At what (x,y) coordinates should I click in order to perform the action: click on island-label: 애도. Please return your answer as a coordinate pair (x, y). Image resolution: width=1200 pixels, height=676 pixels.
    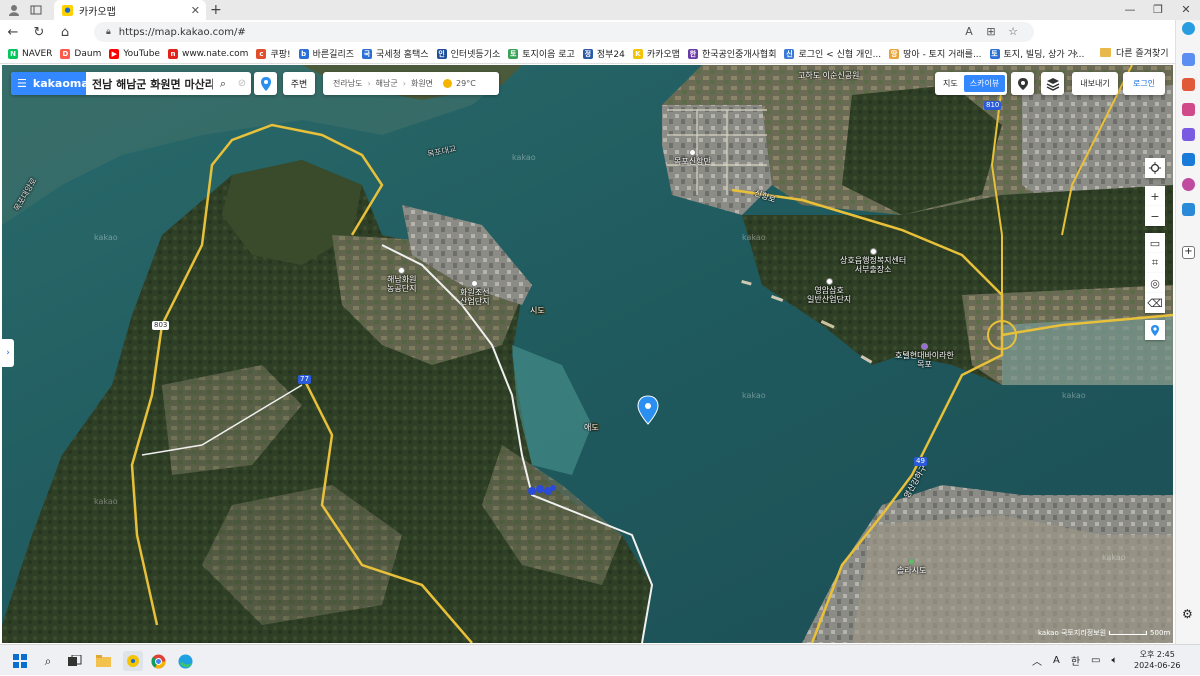
    Looking at the image, I should click on (591, 427).